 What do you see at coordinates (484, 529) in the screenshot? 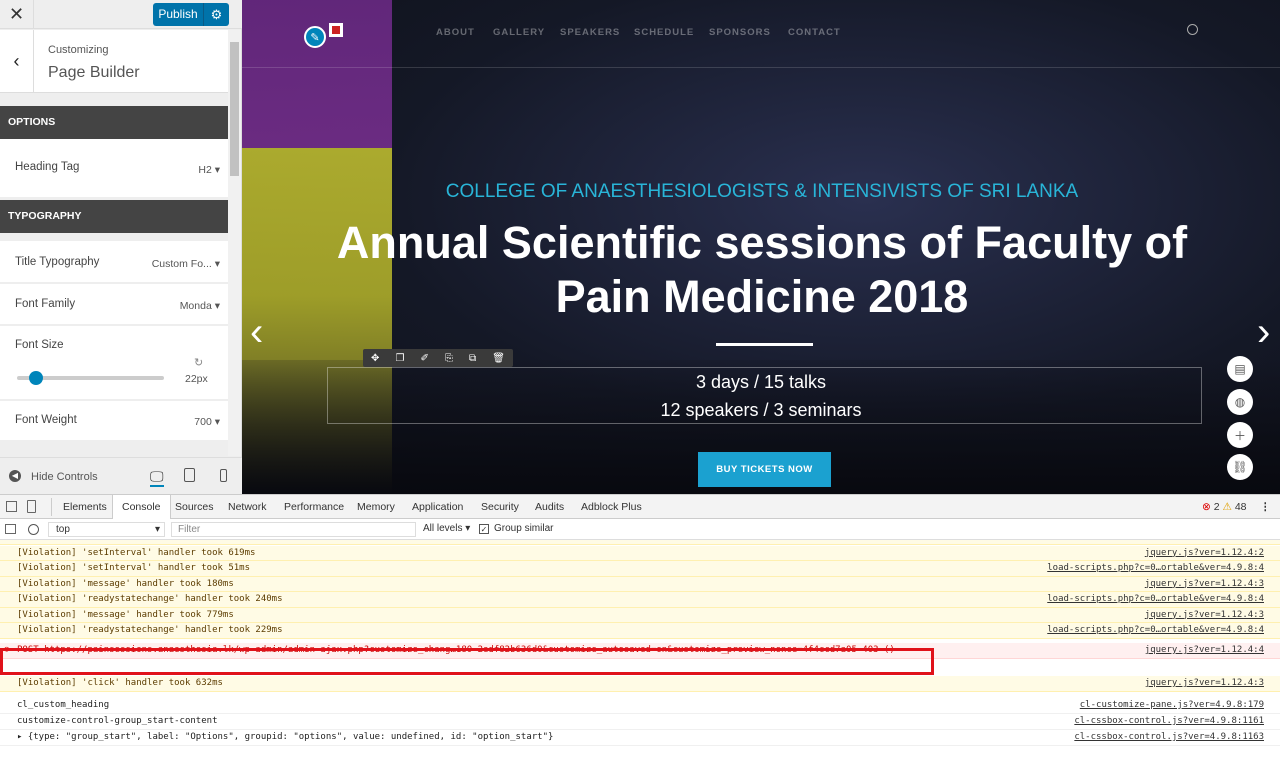
I see `group-similar-checkbox: ✓` at bounding box center [484, 529].